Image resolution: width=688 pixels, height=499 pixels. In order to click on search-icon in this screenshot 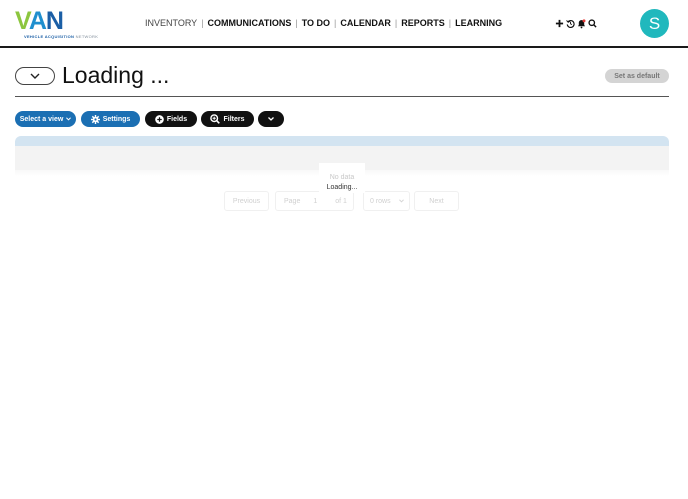, I will do `click(592, 23)`.